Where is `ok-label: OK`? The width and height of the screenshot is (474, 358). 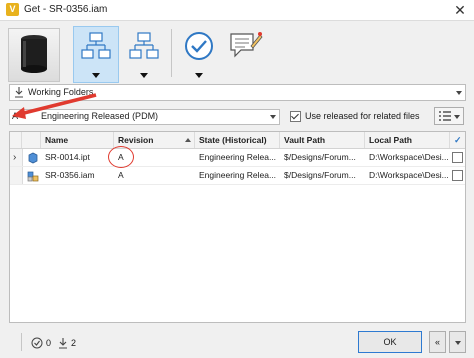
ok-label: OK is located at coordinates (390, 342).